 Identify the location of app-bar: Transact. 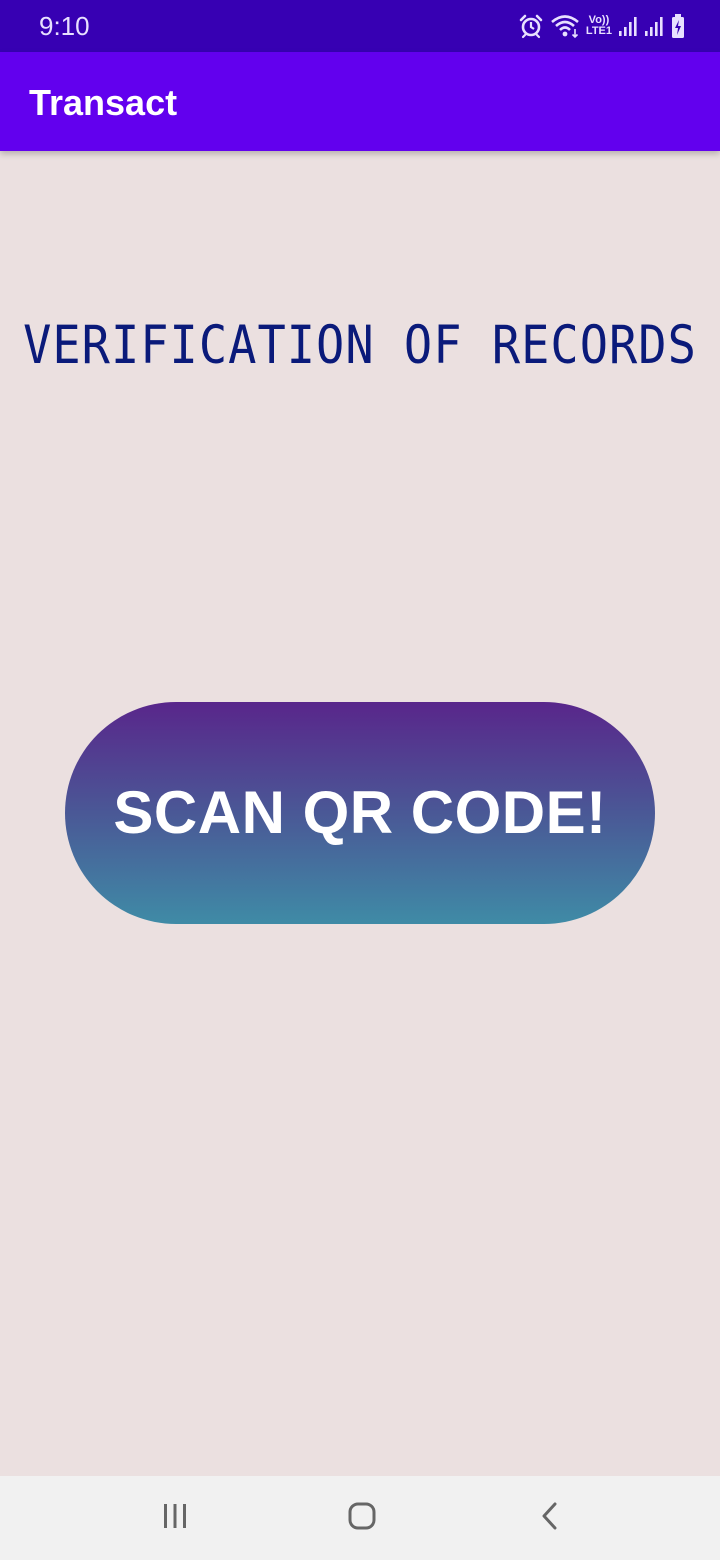
(360, 101).